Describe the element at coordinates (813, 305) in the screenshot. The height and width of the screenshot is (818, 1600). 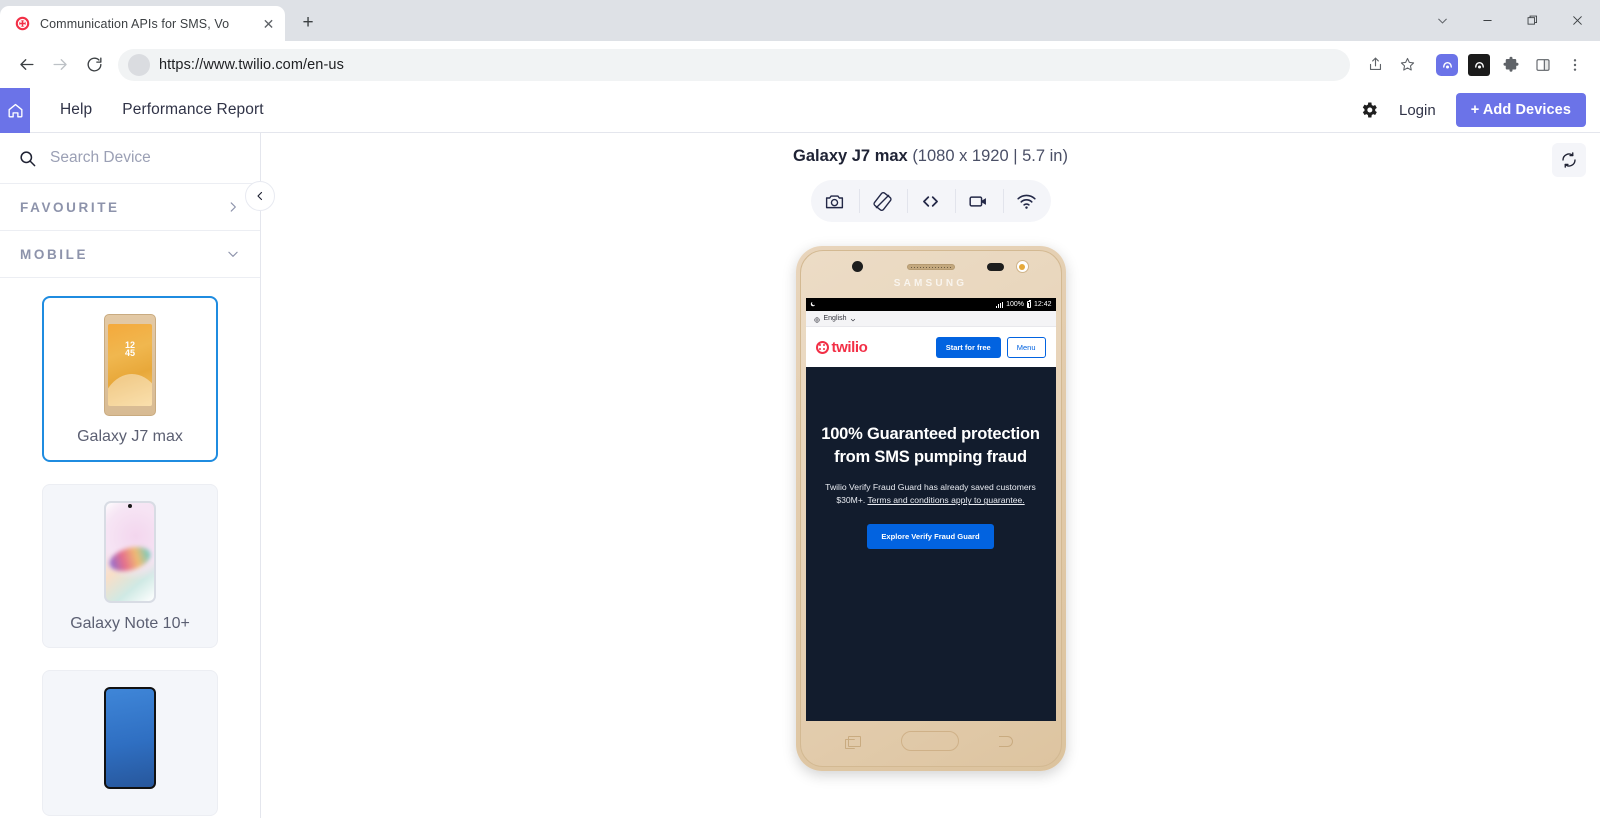
I see `dnd-moon-icon` at that location.